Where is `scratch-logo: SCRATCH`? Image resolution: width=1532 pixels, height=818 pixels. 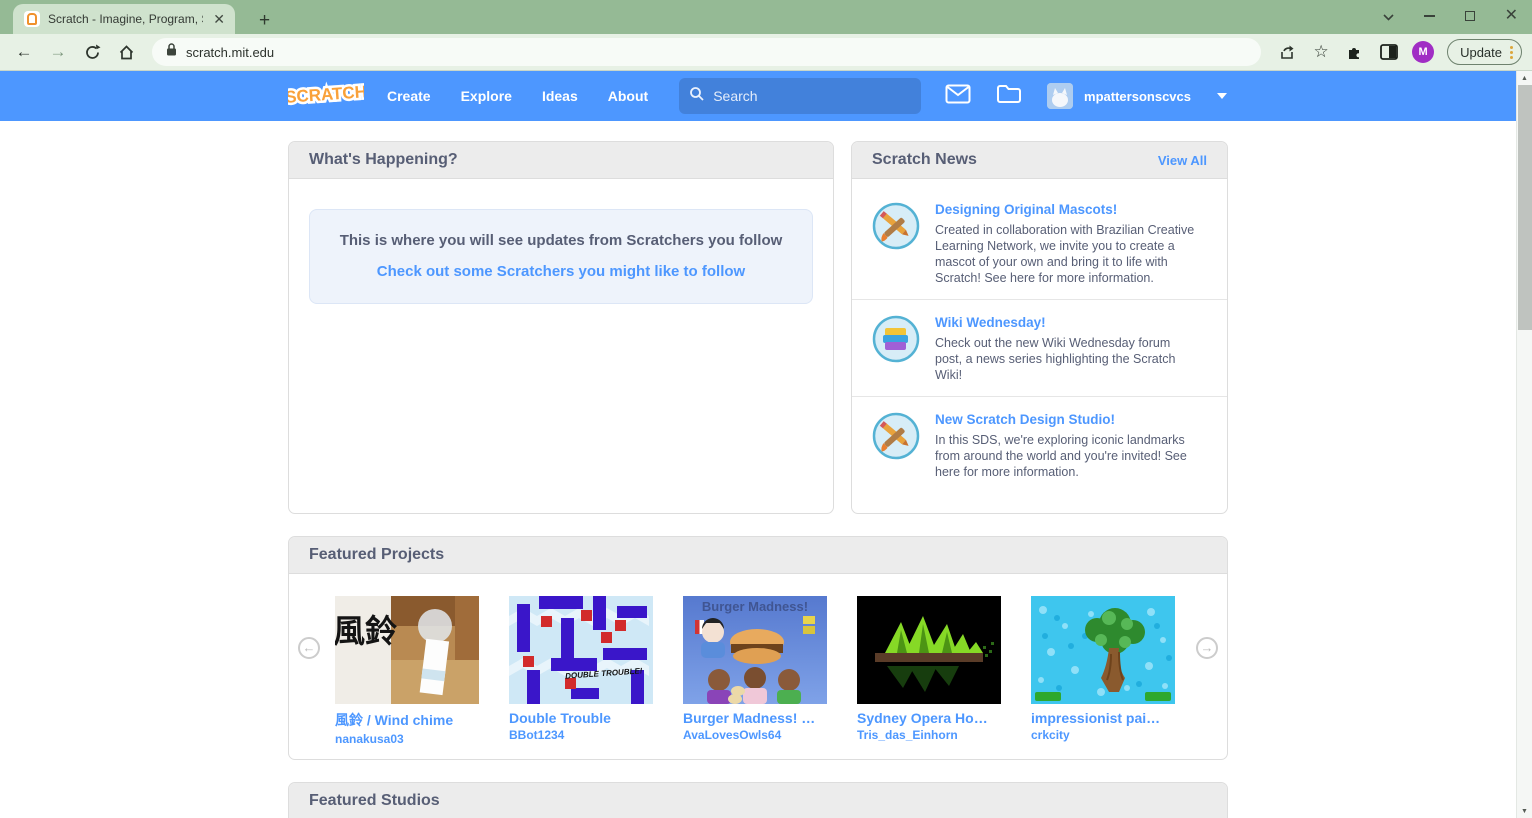
scratch-logo: SCRATCH is located at coordinates (326, 96).